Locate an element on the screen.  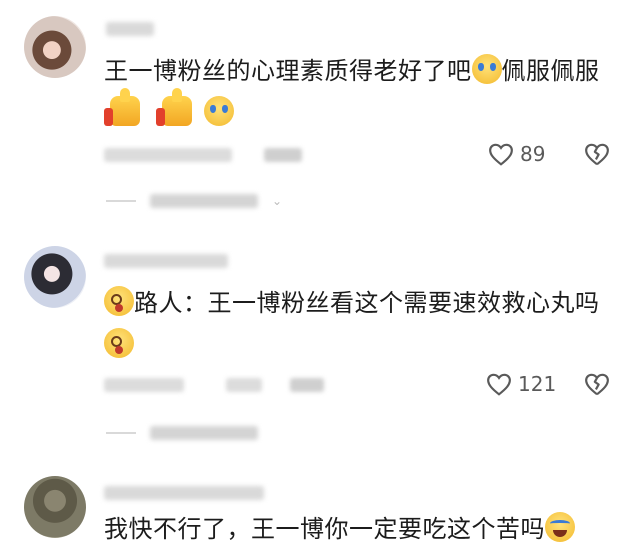
like-button: 89 is located at coordinates (516, 154).